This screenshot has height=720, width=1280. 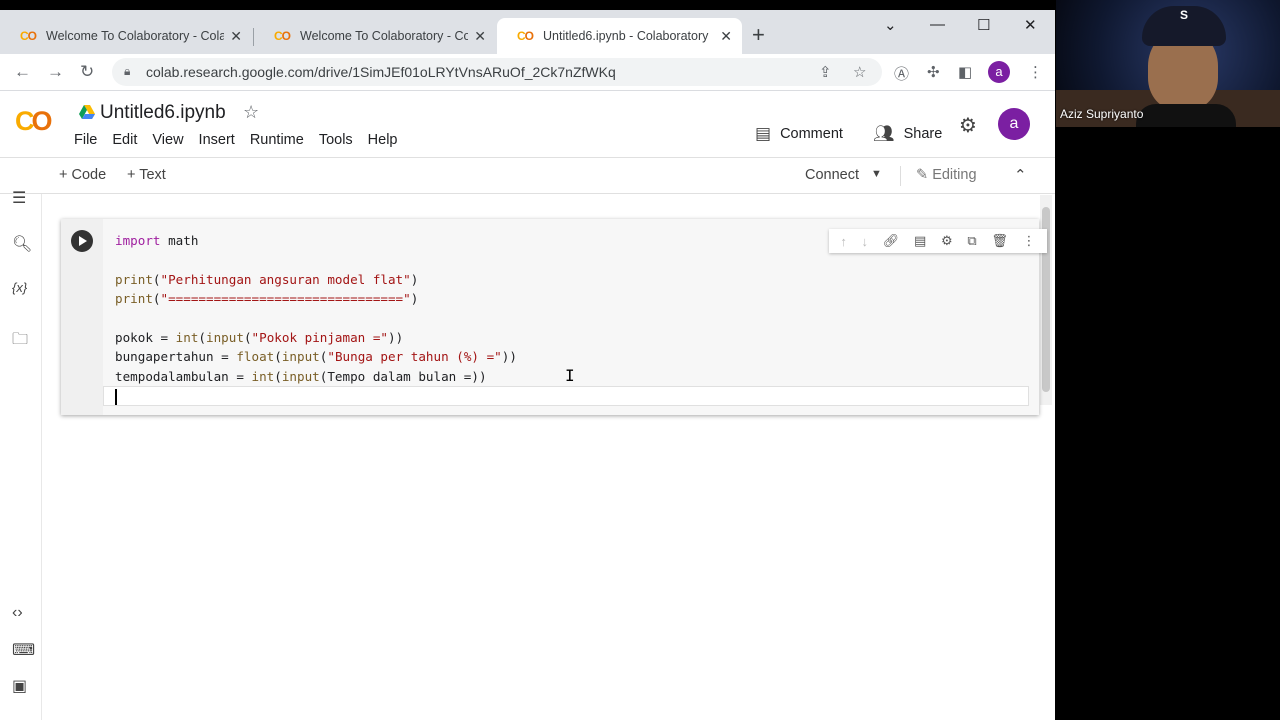 I want to click on comment-label: Comment, so click(x=811, y=134).